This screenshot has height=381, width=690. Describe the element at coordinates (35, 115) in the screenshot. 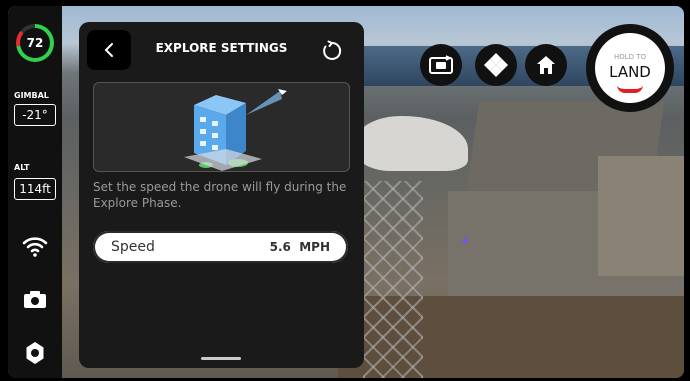

I see `gimbal-value: -21°` at that location.